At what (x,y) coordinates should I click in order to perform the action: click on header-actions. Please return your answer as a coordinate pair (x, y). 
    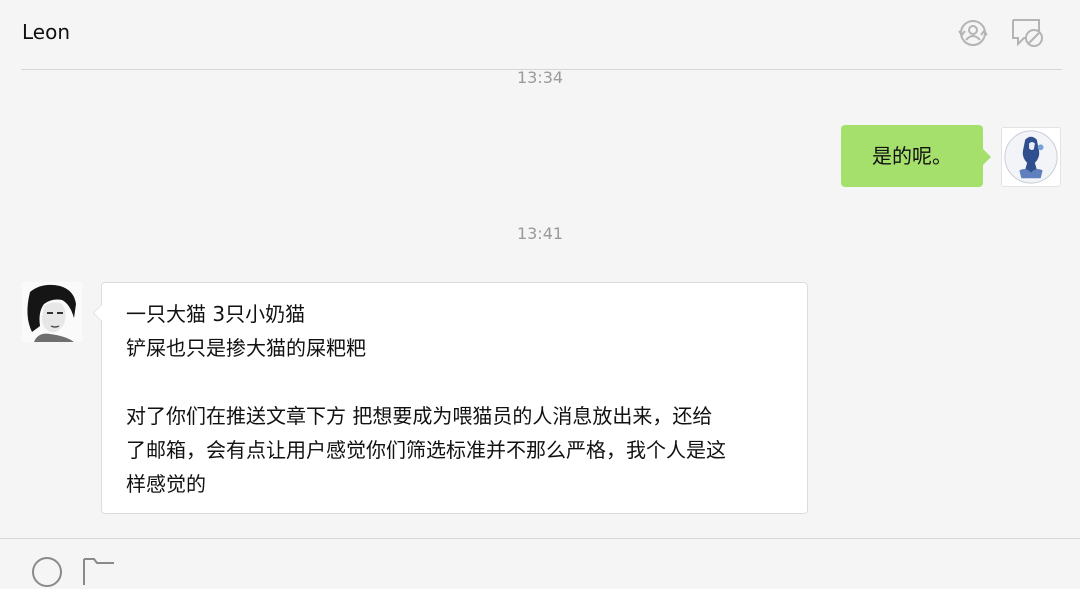
    Looking at the image, I should click on (1000, 33).